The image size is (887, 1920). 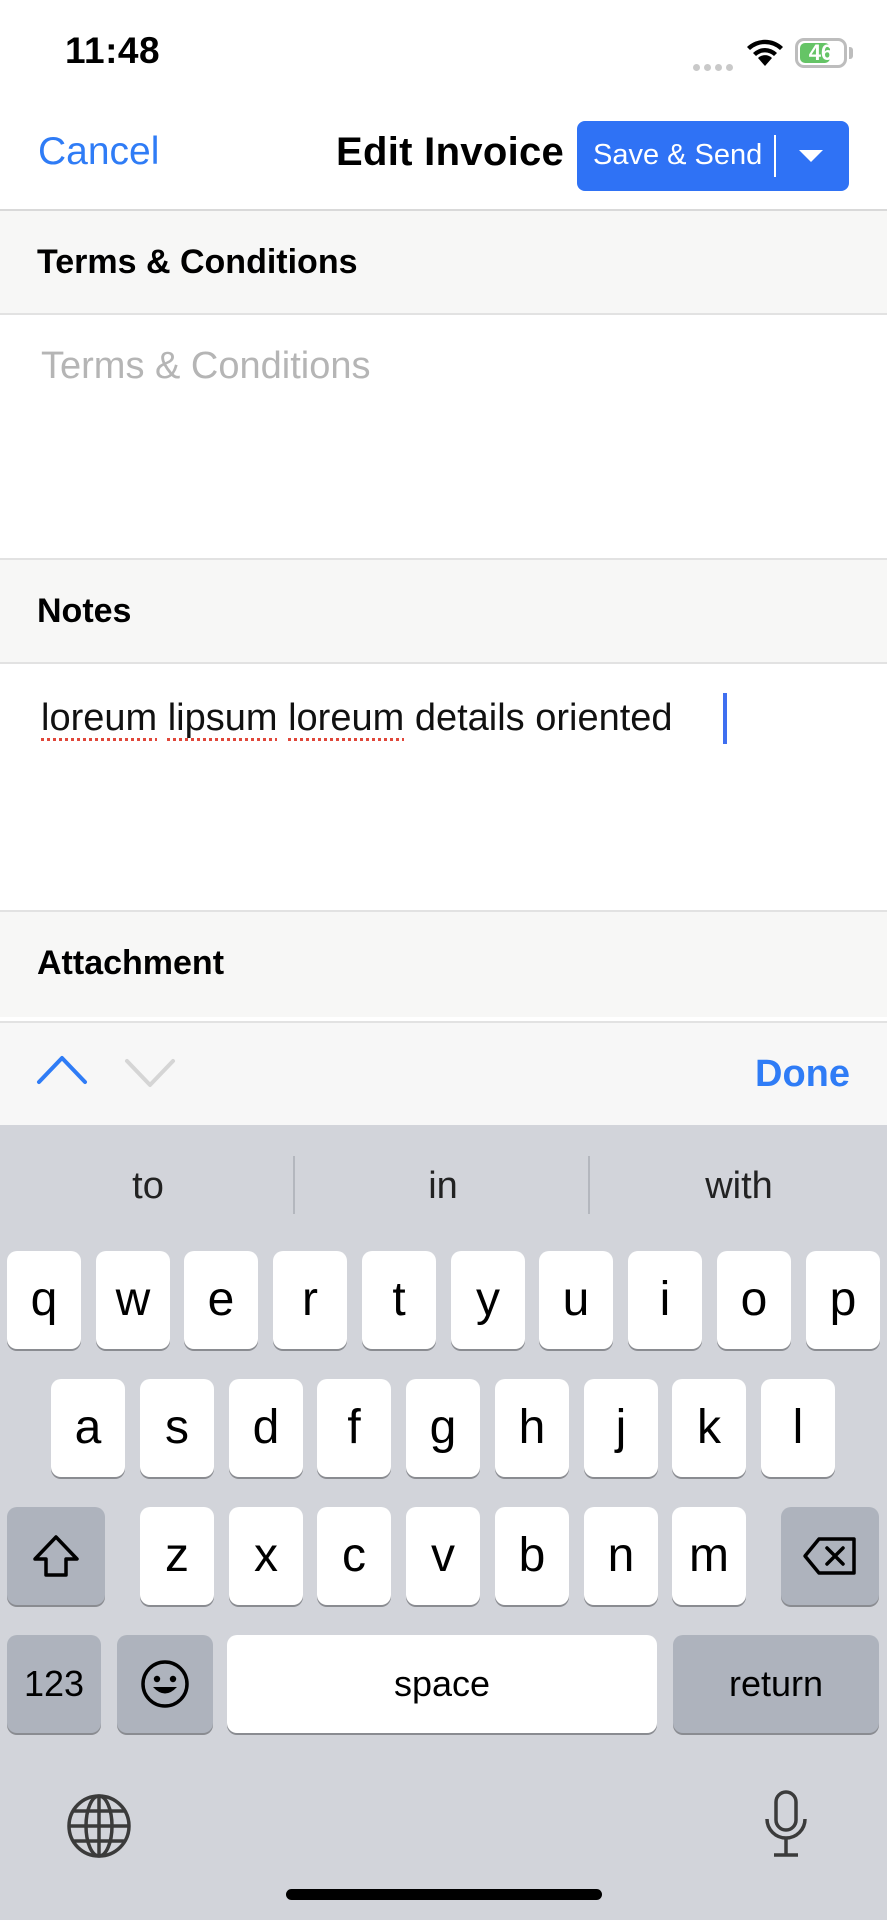 What do you see at coordinates (709, 1556) in the screenshot?
I see `key-m: m` at bounding box center [709, 1556].